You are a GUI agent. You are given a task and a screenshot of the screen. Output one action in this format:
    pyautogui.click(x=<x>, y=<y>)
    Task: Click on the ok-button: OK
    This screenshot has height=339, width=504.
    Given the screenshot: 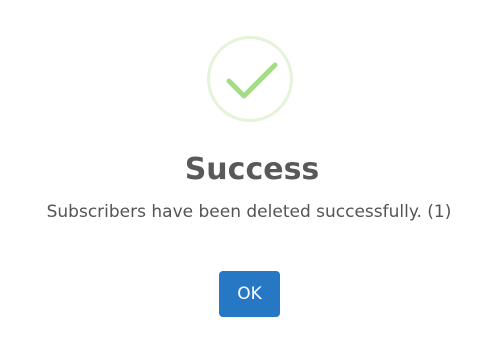 What is the action you would take?
    pyautogui.click(x=249, y=294)
    